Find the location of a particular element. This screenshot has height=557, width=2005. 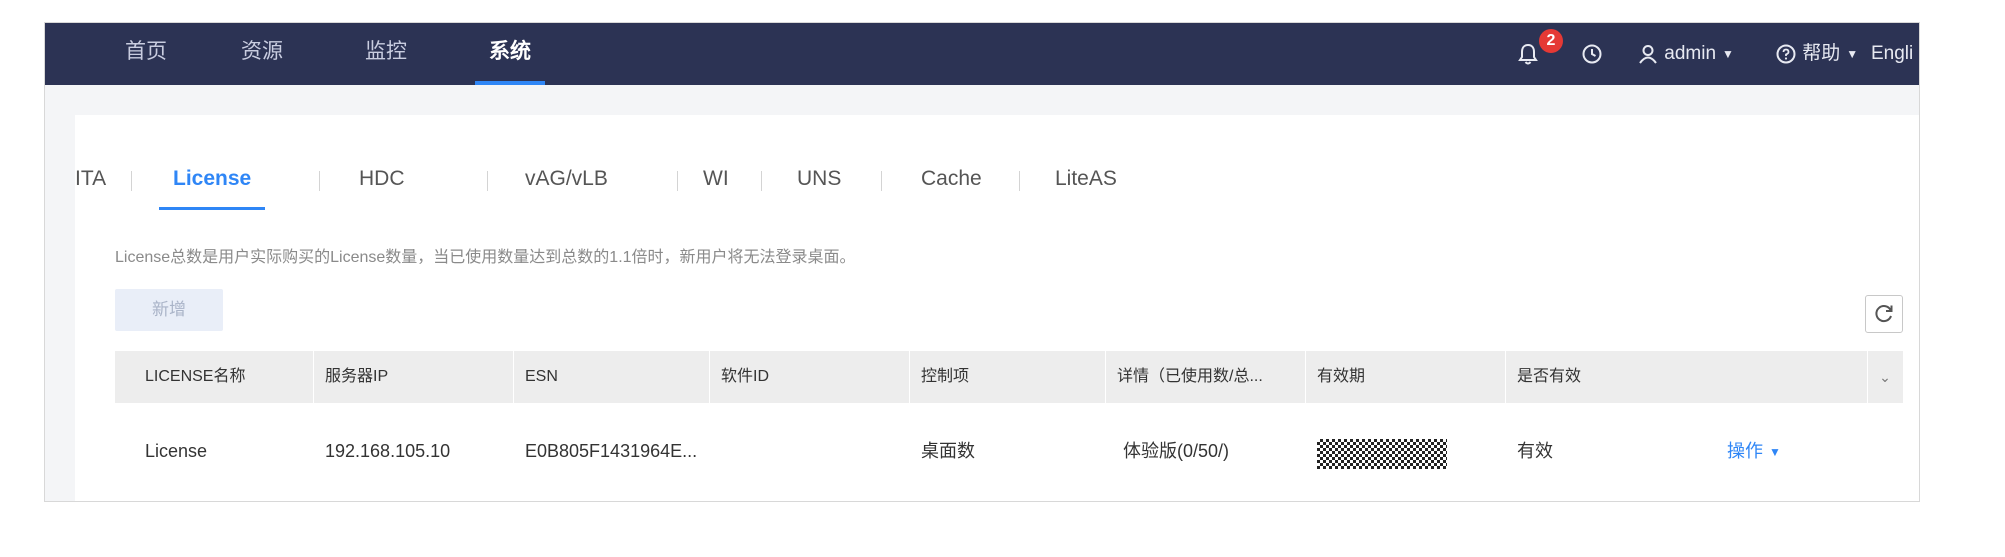

history-button is located at coordinates (1592, 54).